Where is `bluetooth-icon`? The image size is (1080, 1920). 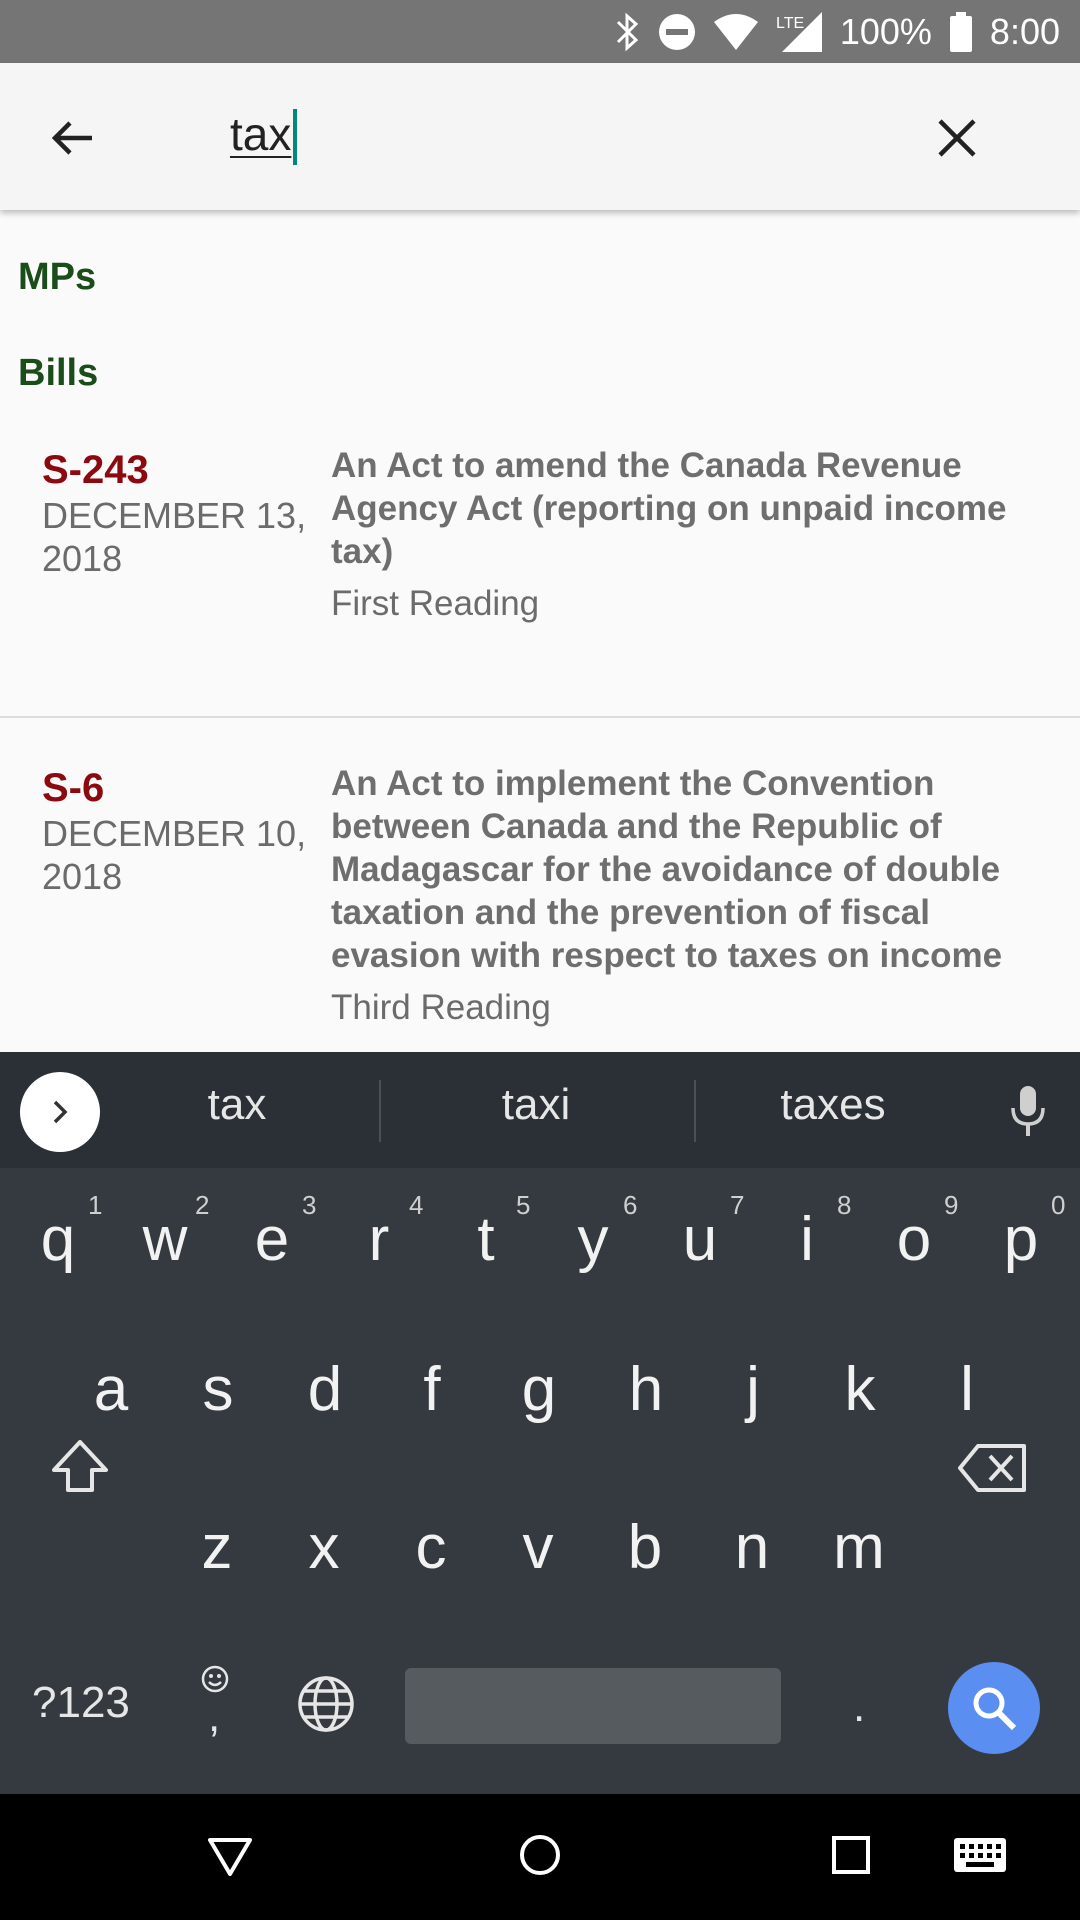 bluetooth-icon is located at coordinates (627, 32).